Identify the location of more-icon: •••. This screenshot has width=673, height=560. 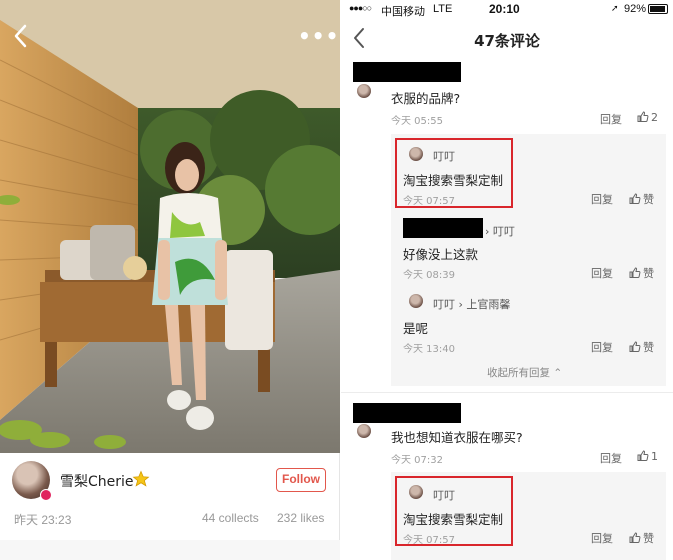
(318, 36).